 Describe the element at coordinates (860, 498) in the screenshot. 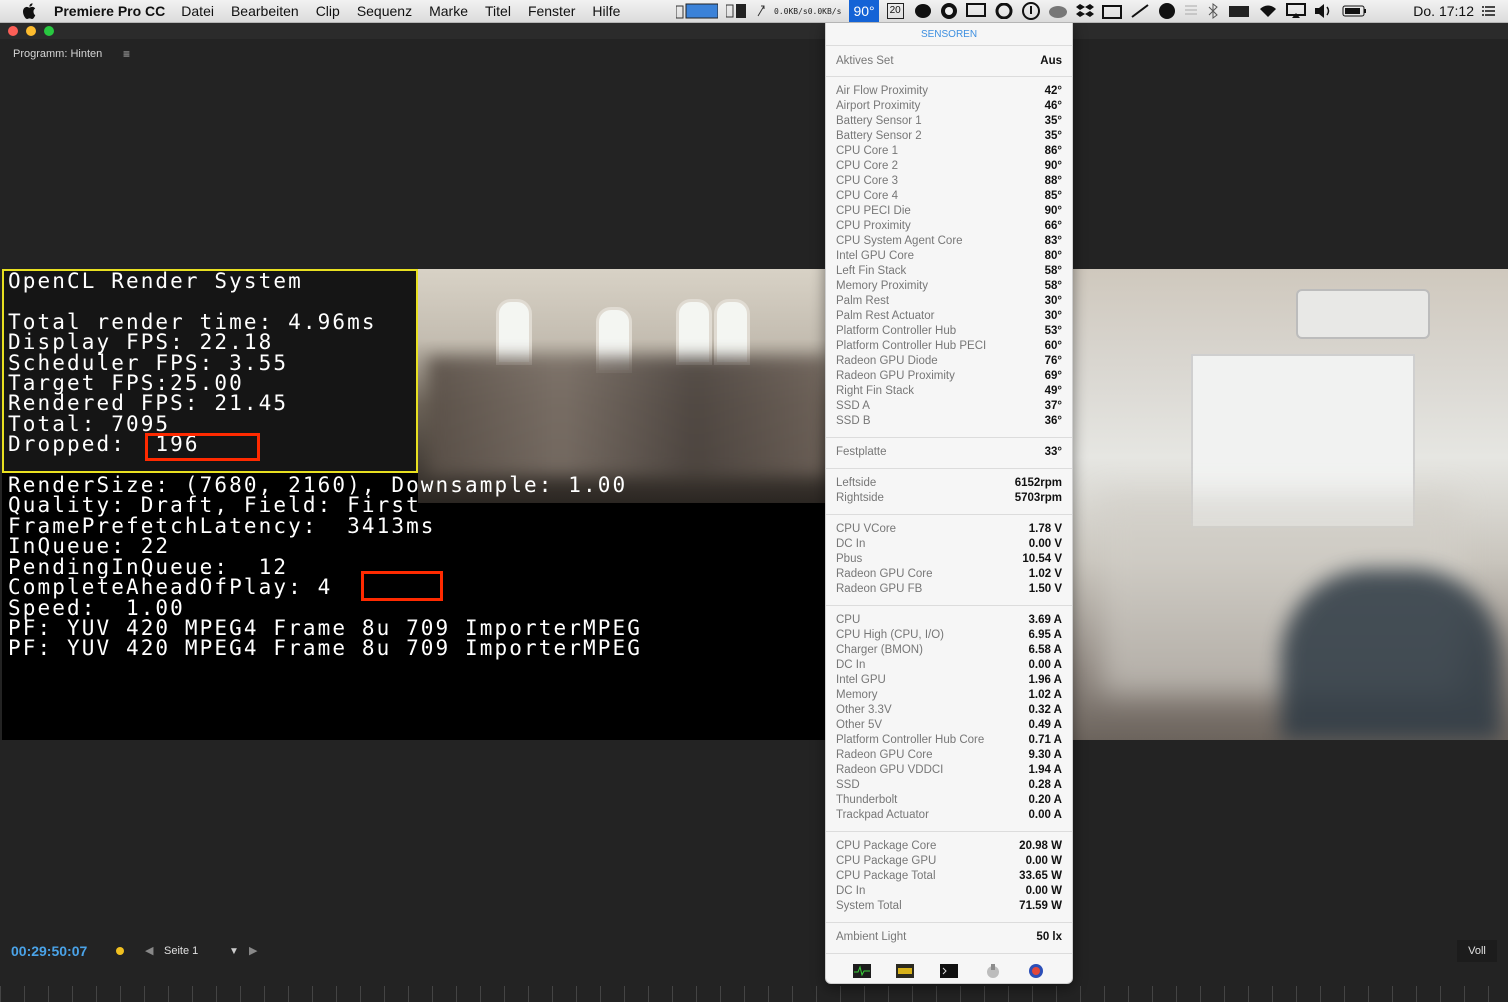

I see `sensor-label: Rightside` at that location.